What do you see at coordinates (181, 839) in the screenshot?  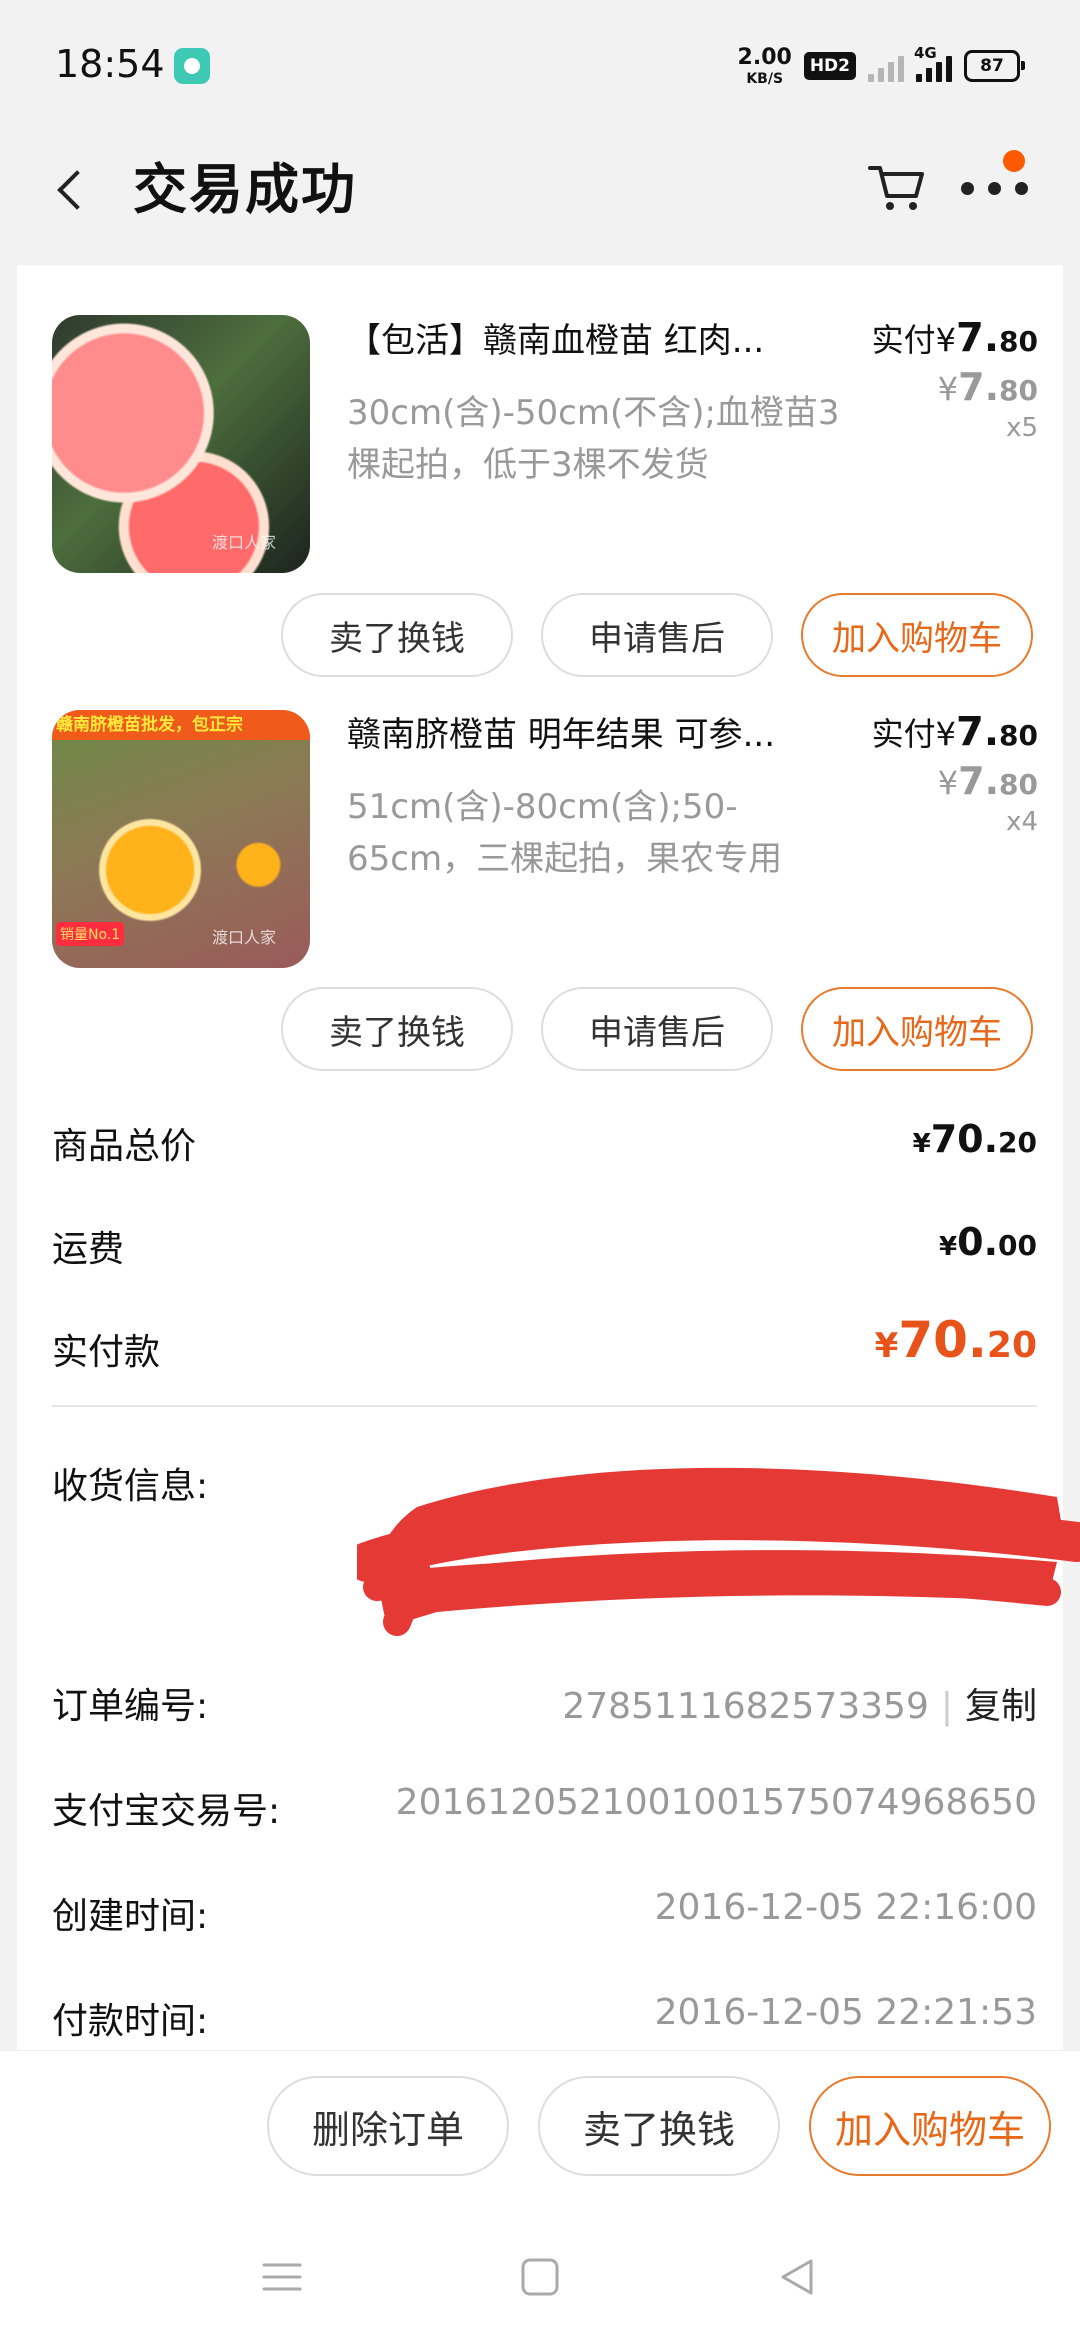 I see `product-image: 赣南脐橙苗批发，包正宗 销量No.1 渡口人家` at bounding box center [181, 839].